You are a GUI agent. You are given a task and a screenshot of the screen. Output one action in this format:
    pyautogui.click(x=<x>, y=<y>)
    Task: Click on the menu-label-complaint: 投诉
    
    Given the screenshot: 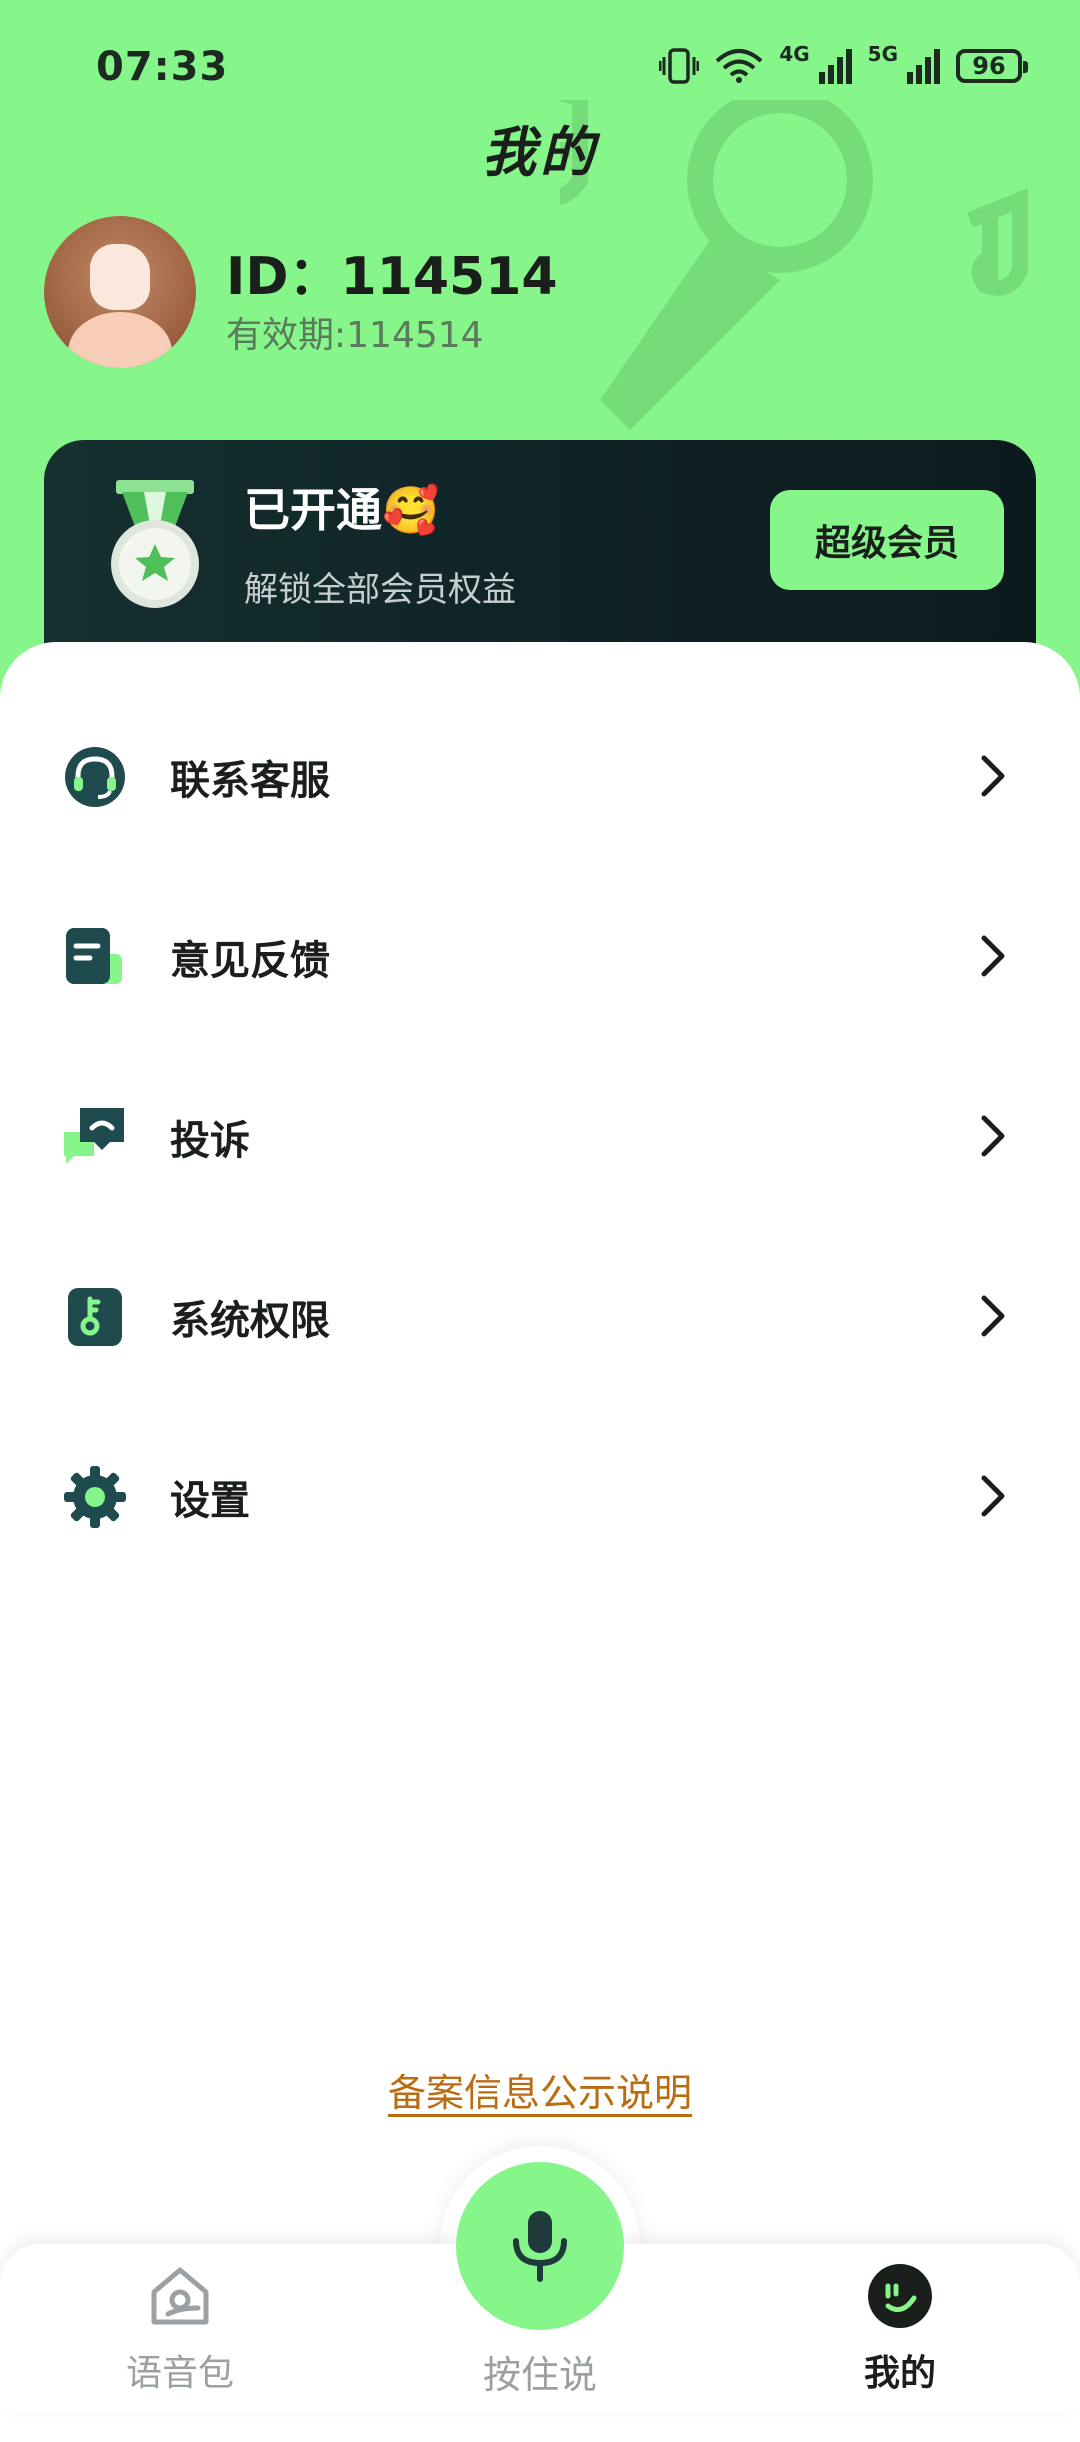 What is the action you would take?
    pyautogui.click(x=210, y=1141)
    